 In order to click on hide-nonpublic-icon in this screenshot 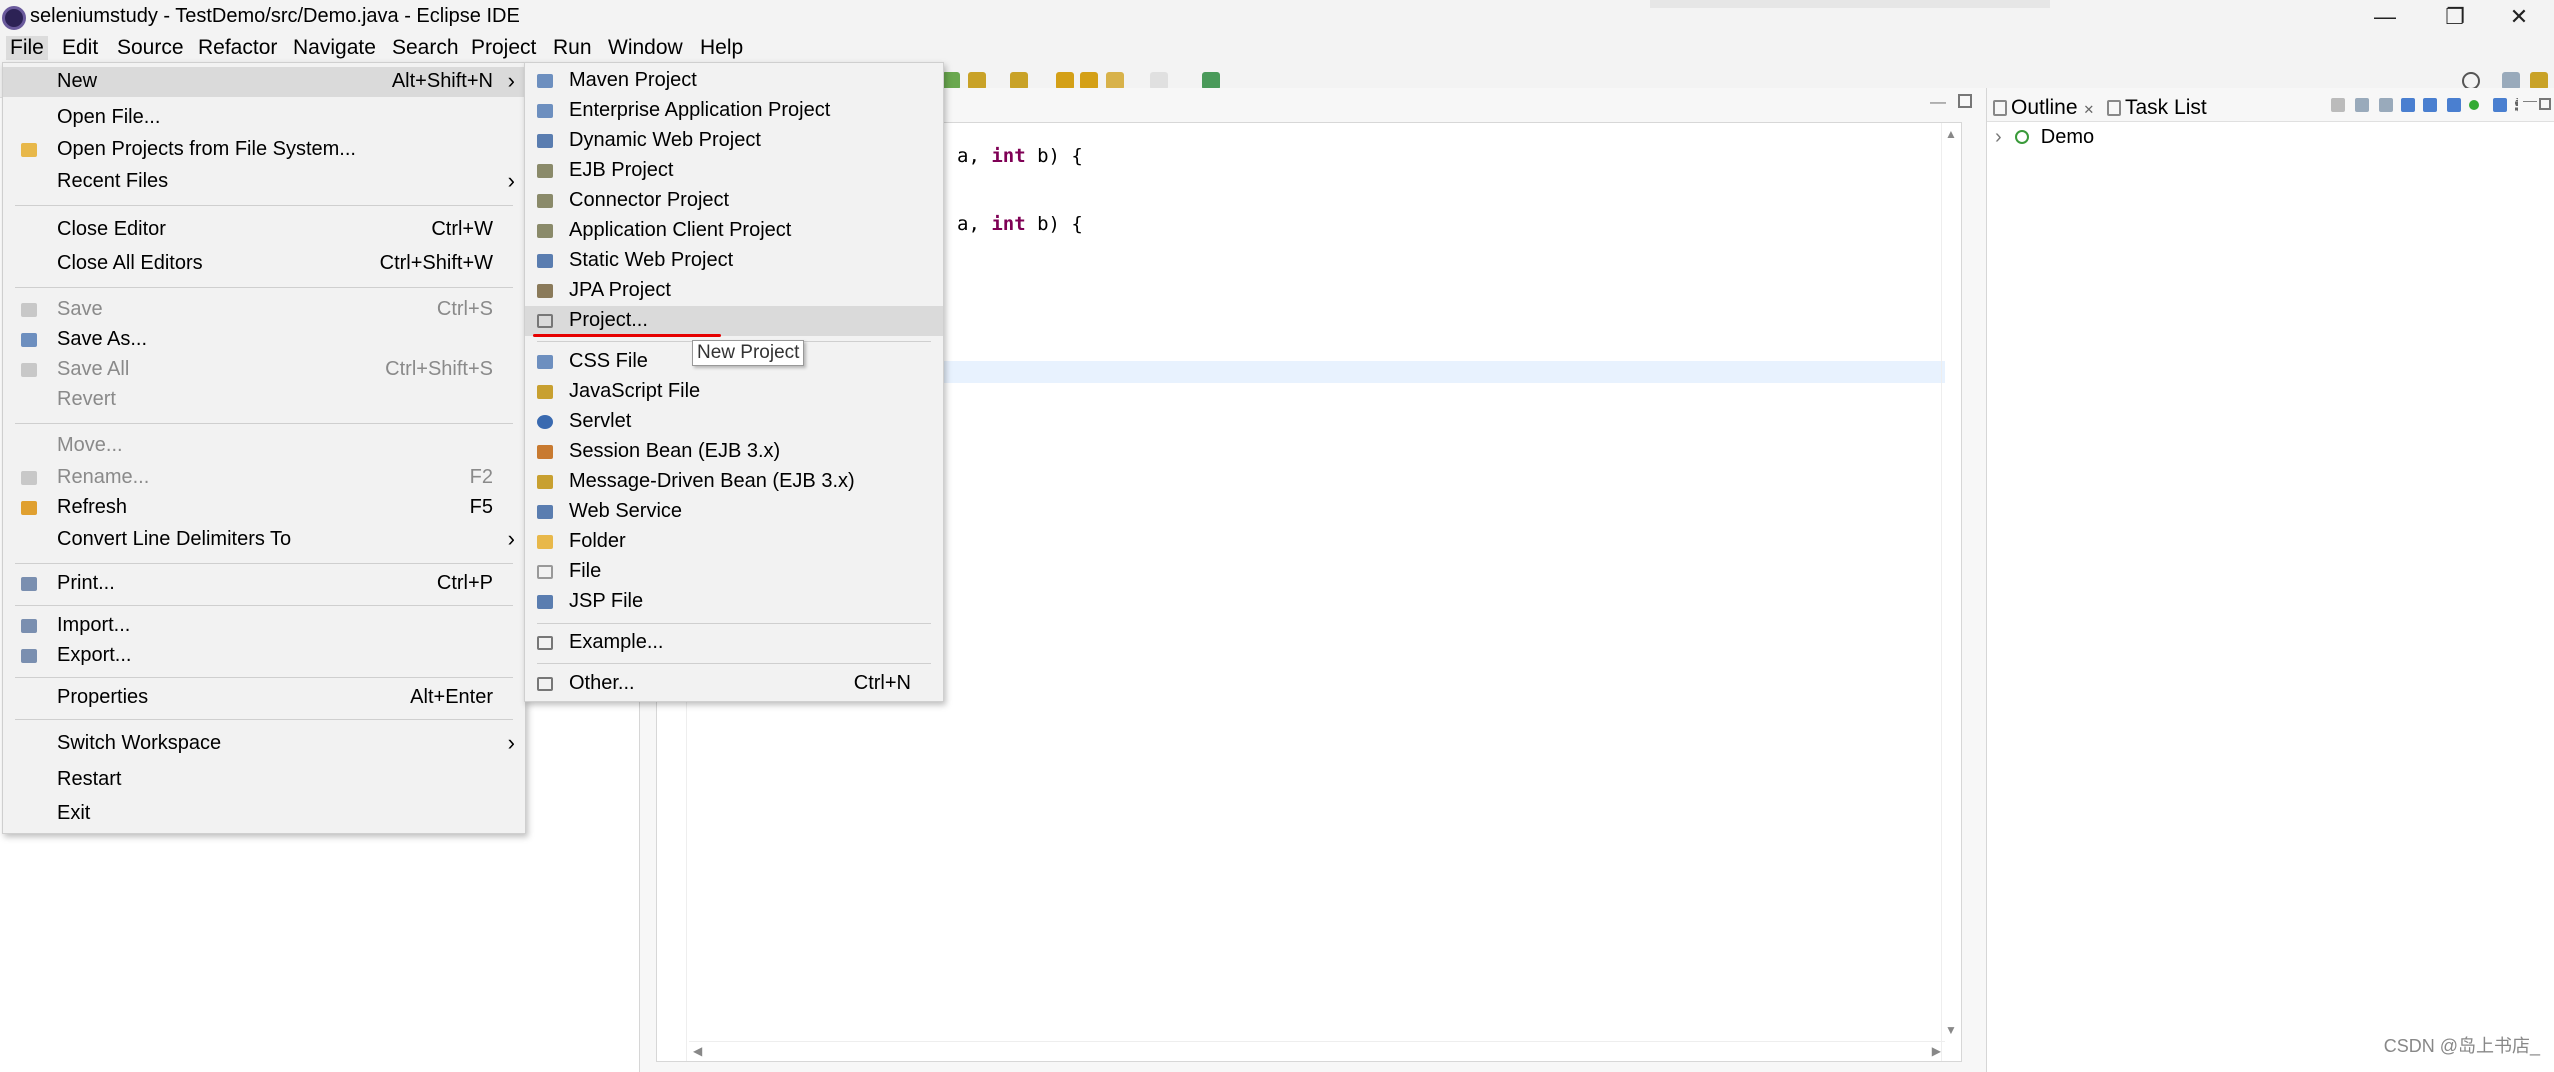, I will do `click(2454, 105)`.